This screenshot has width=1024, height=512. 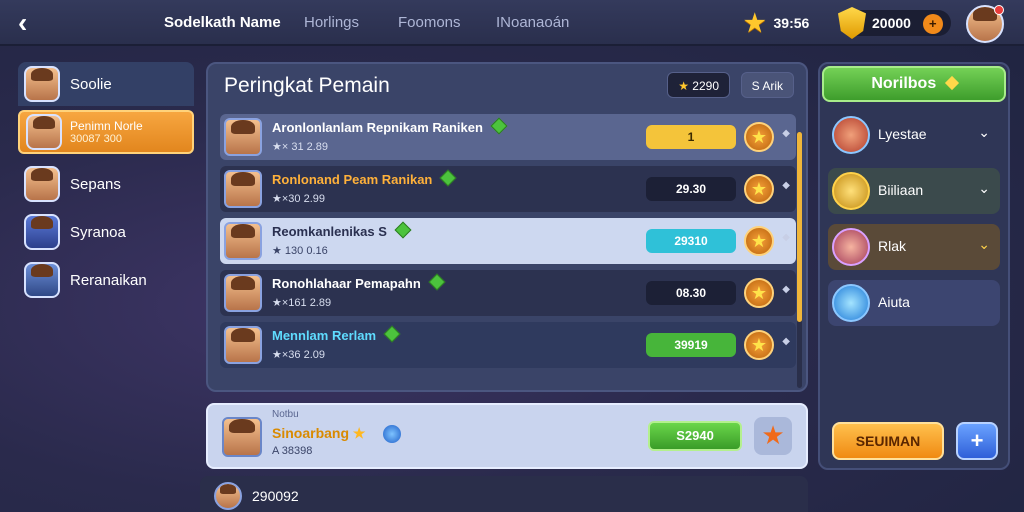 I want to click on scrollbar, so click(x=799, y=260).